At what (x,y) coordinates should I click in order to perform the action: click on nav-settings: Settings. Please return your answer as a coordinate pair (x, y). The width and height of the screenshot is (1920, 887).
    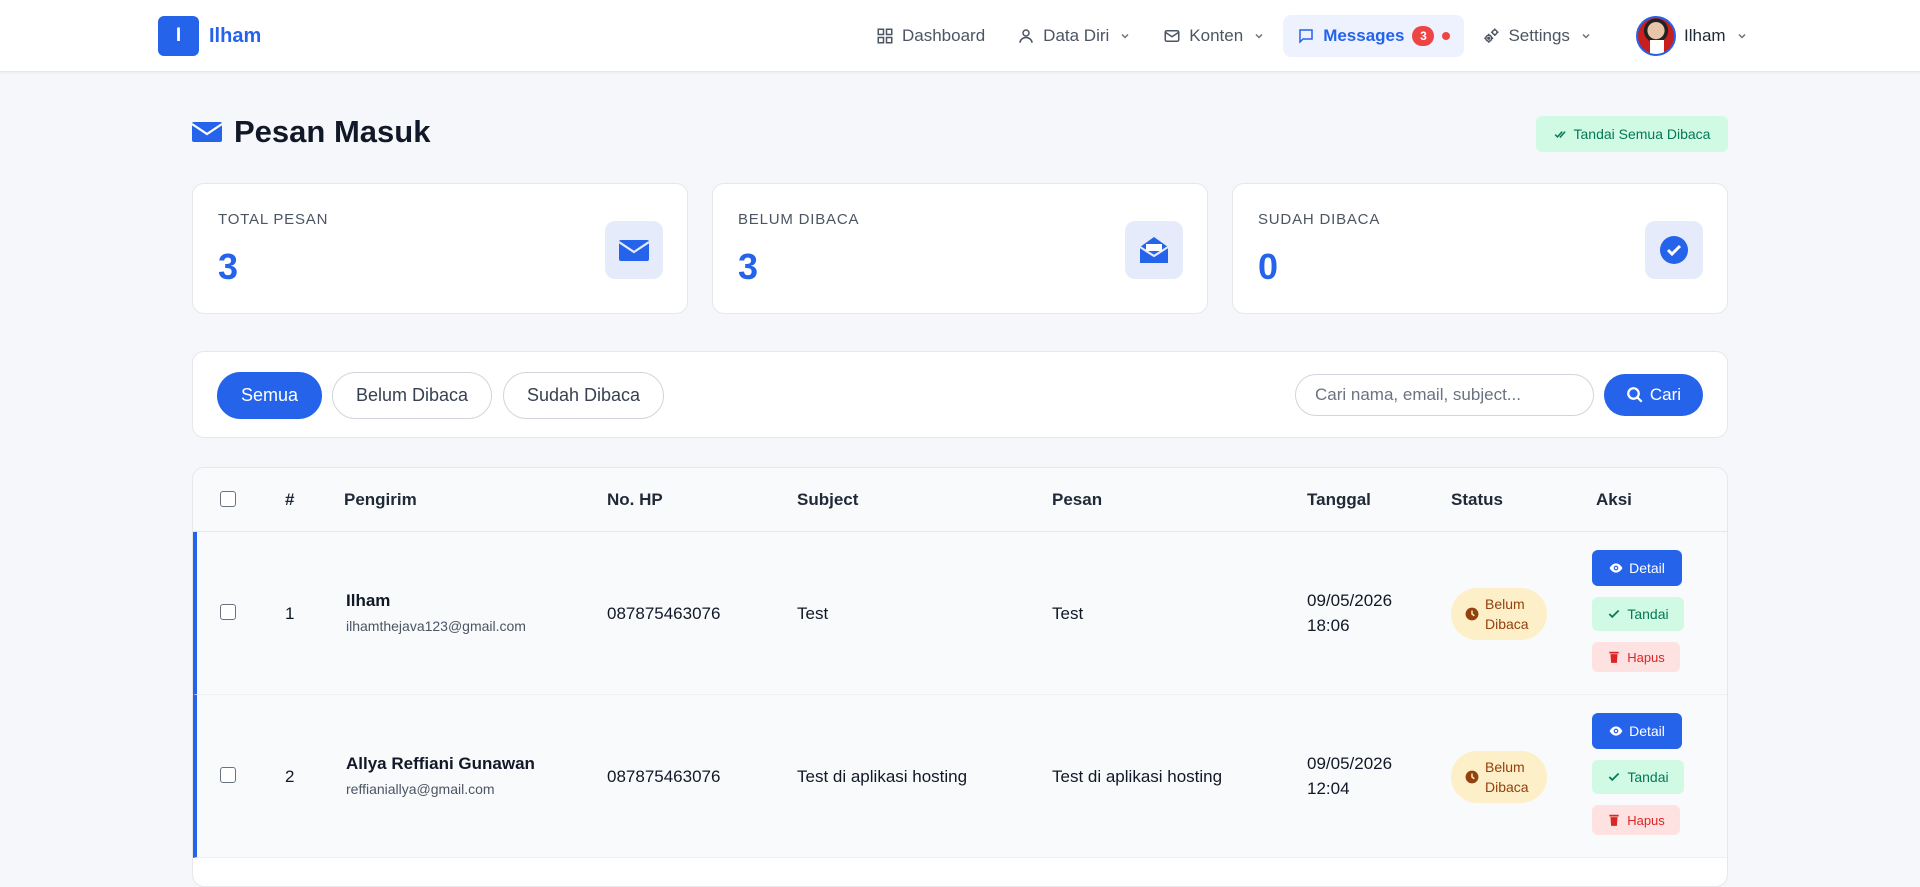
    Looking at the image, I should click on (1536, 36).